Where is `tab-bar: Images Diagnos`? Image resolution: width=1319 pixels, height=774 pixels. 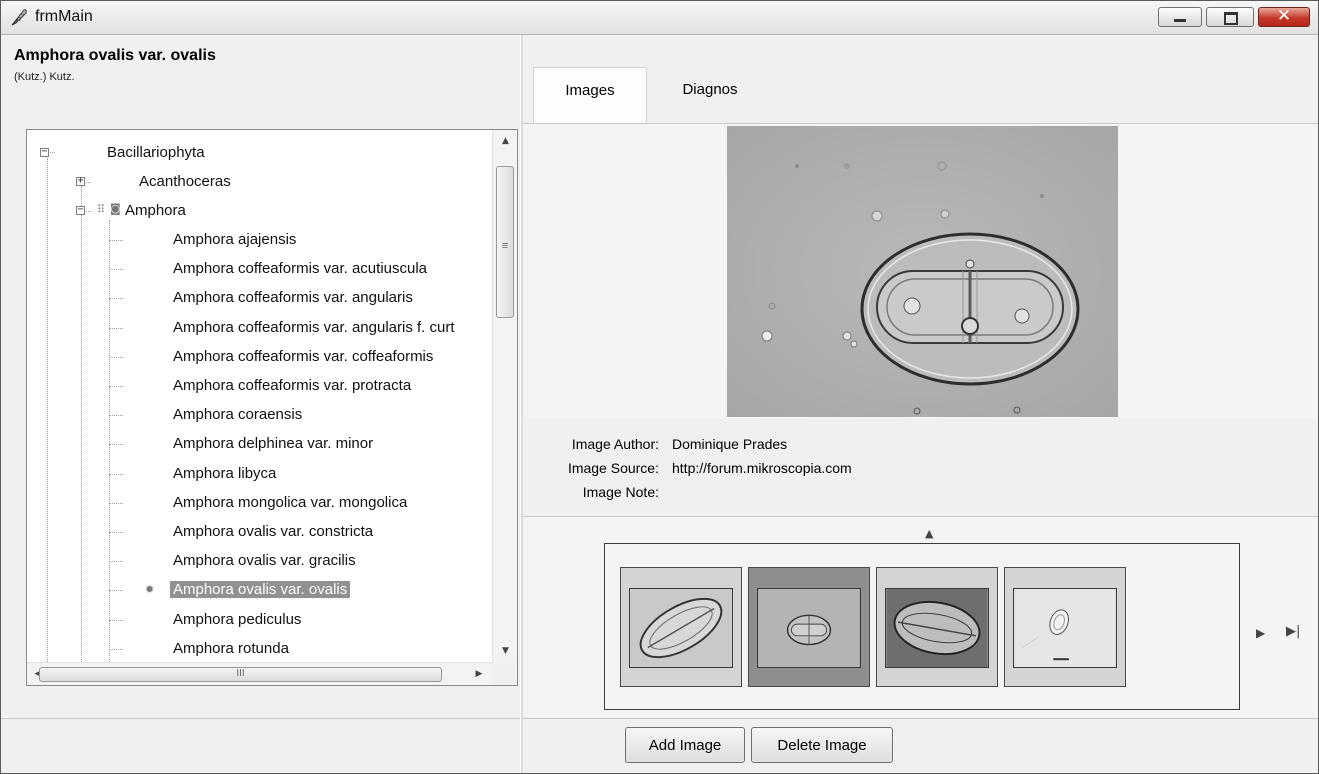
tab-bar: Images Diagnos is located at coordinates (920, 79).